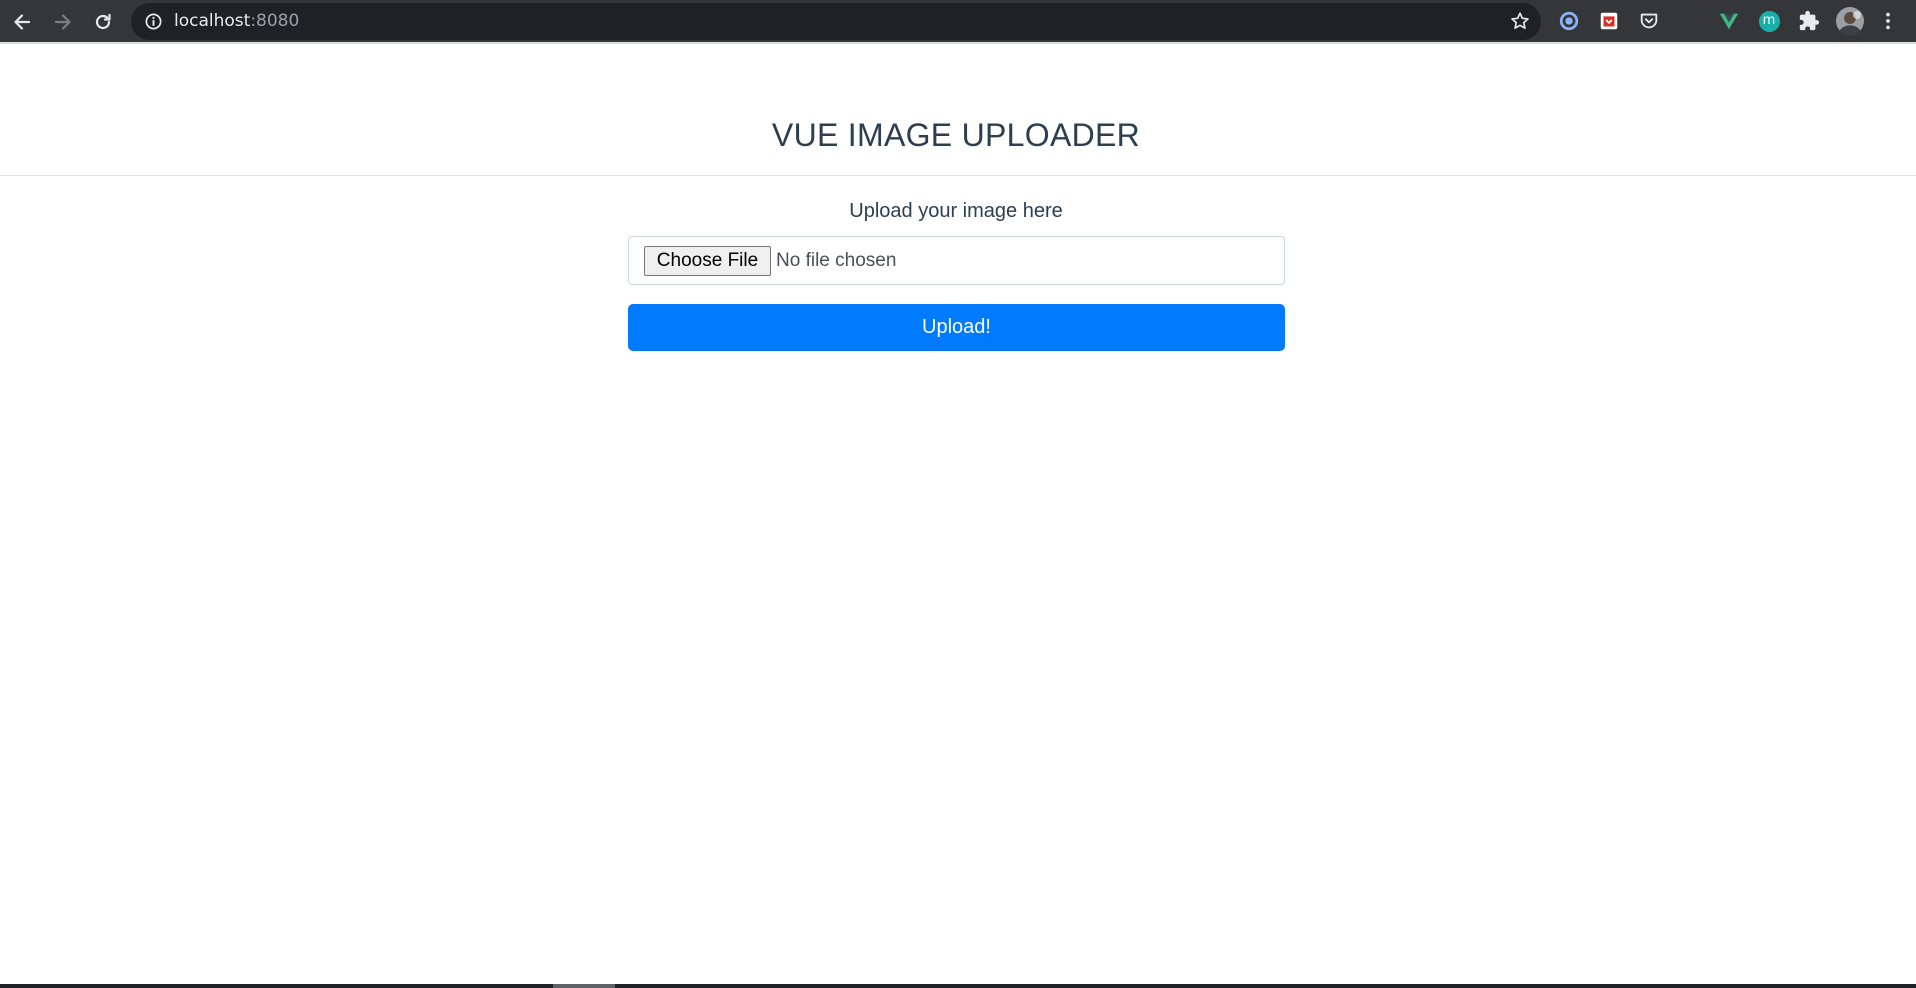 This screenshot has height=988, width=1916. What do you see at coordinates (956, 327) in the screenshot?
I see `upload-button: Upload!` at bounding box center [956, 327].